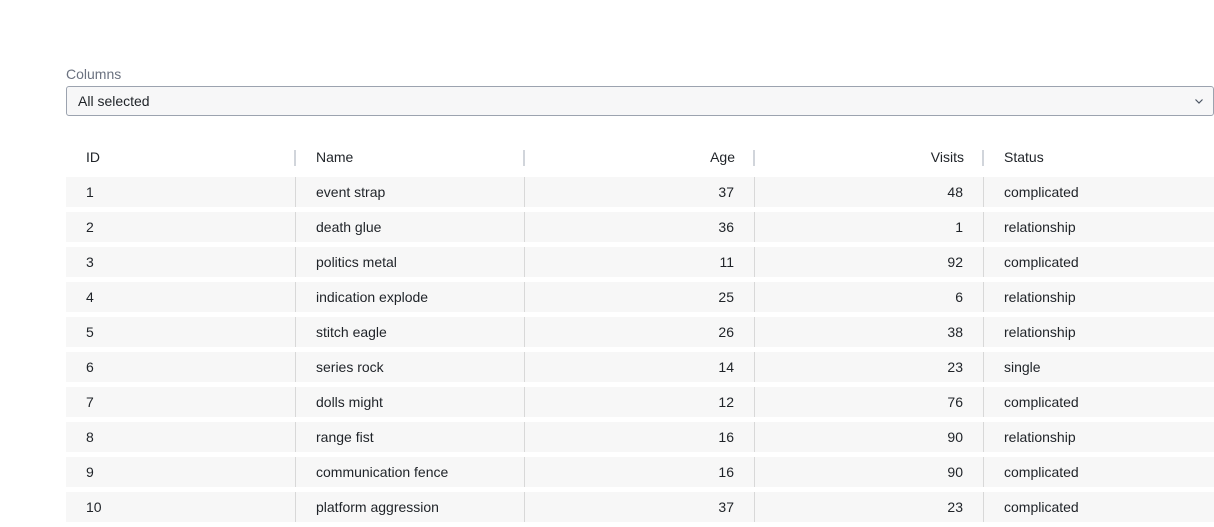 This screenshot has width=1214, height=527. What do you see at coordinates (869, 262) in the screenshot?
I see `cell-visits: 92` at bounding box center [869, 262].